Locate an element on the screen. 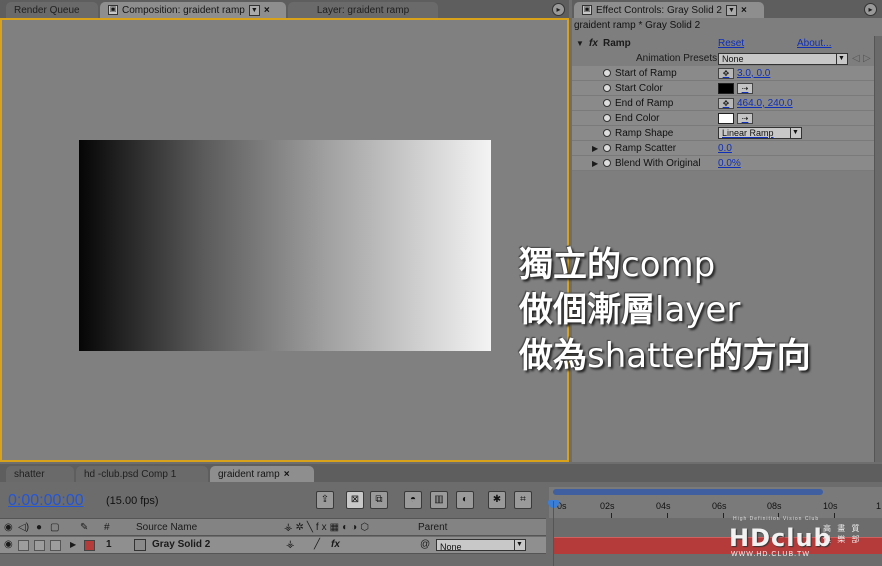 Image resolution: width=882 pixels, height=566 pixels. work-area-bar is located at coordinates (688, 492).